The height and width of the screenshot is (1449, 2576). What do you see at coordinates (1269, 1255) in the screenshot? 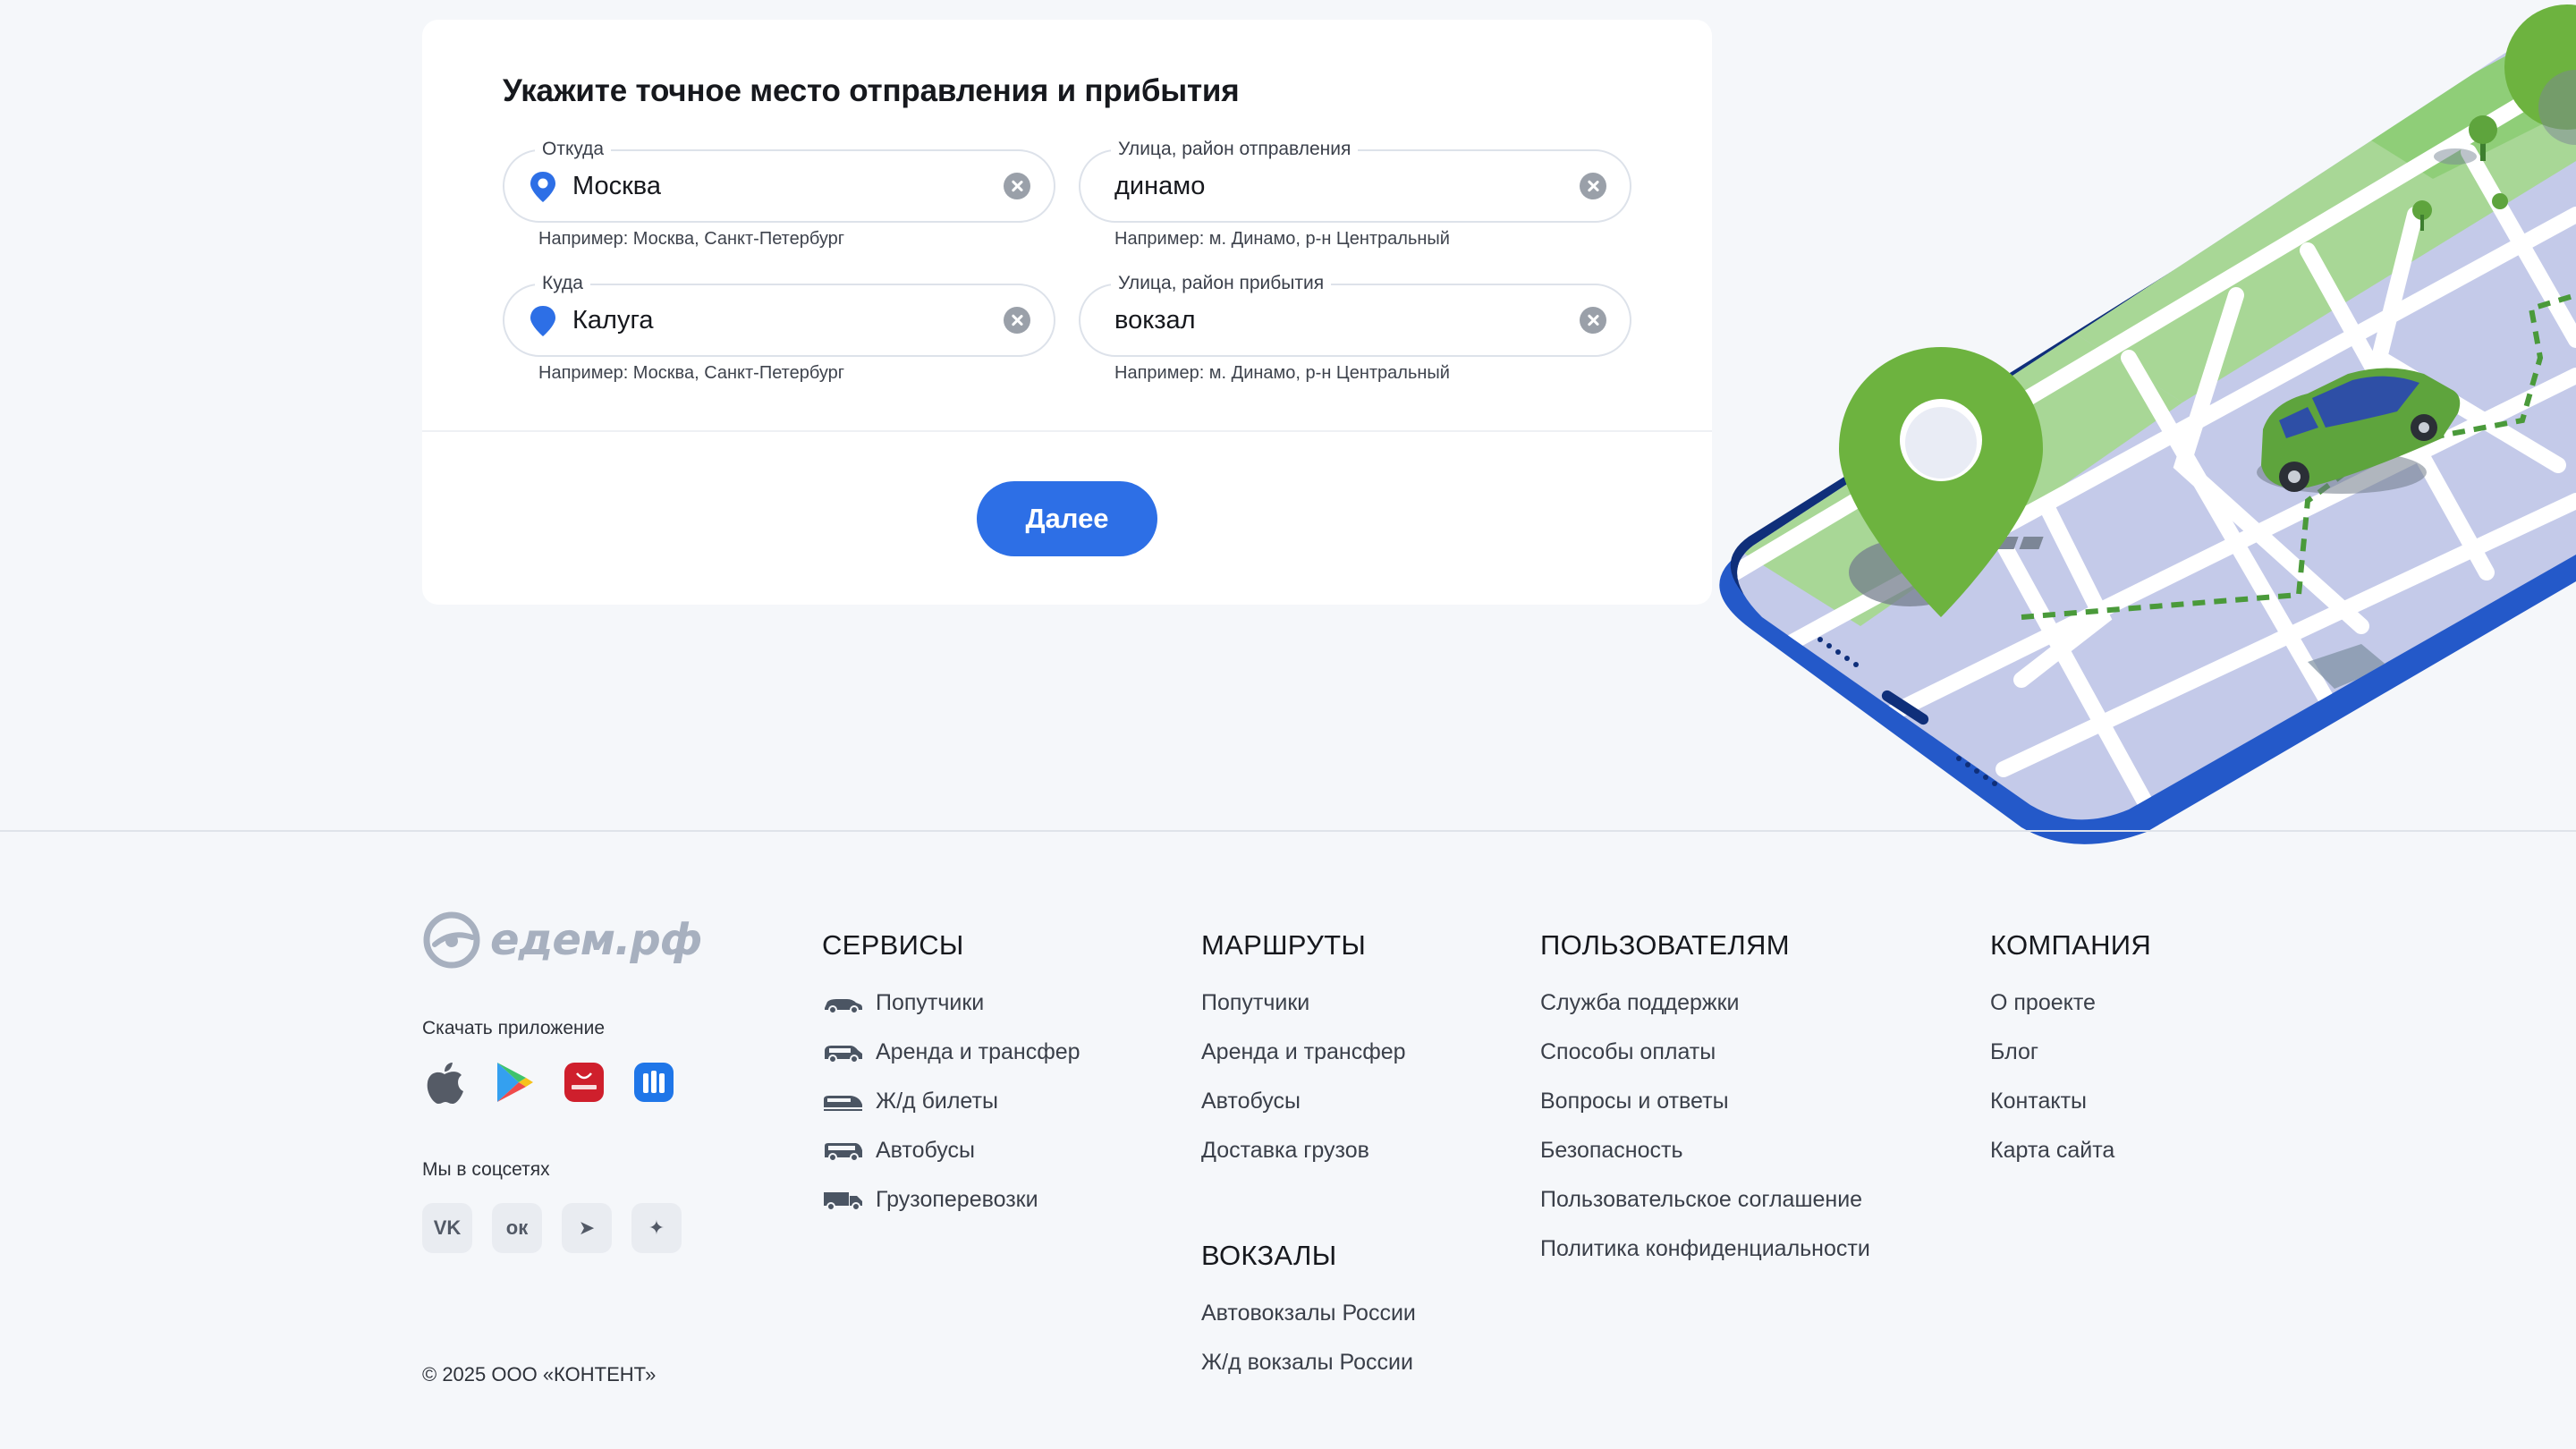
I see `stations-title: ВОКЗАЛЫ` at bounding box center [1269, 1255].